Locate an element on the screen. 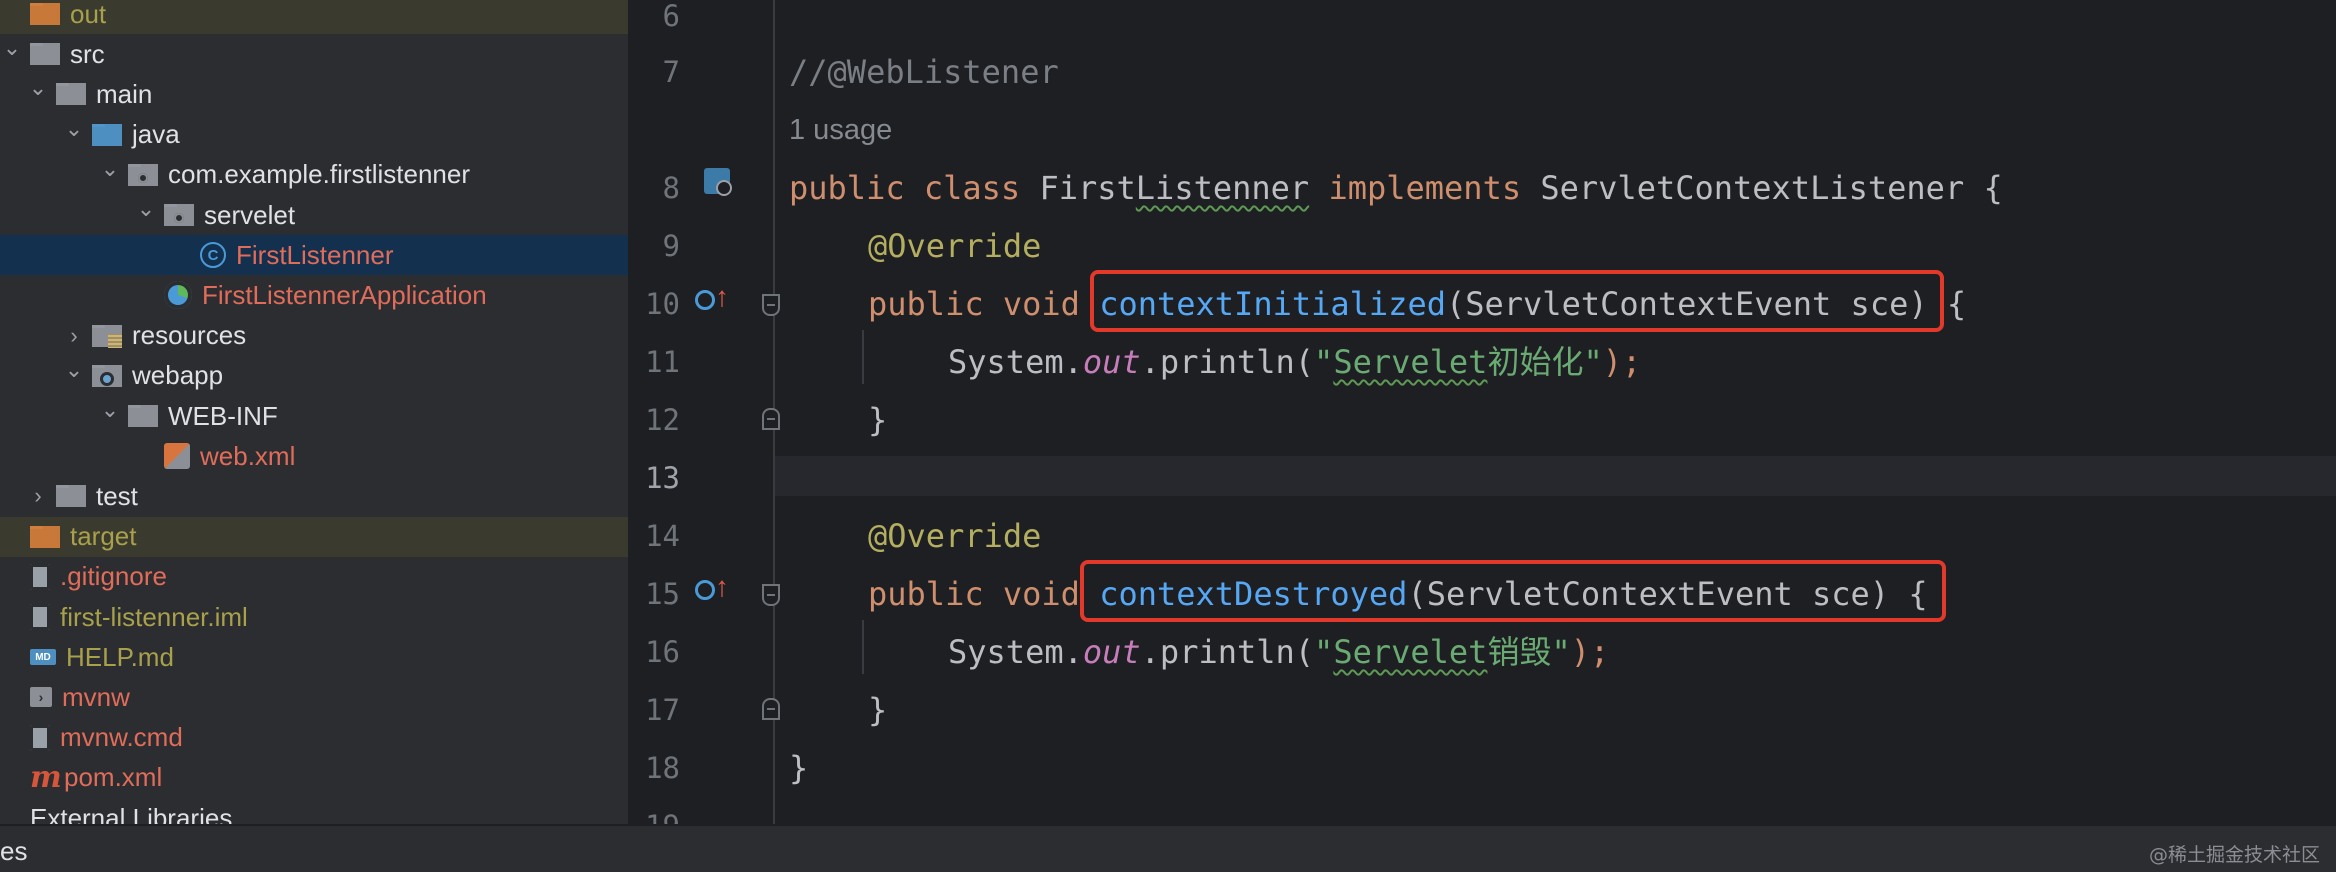  tree-item-label: WEB-INF is located at coordinates (223, 415).